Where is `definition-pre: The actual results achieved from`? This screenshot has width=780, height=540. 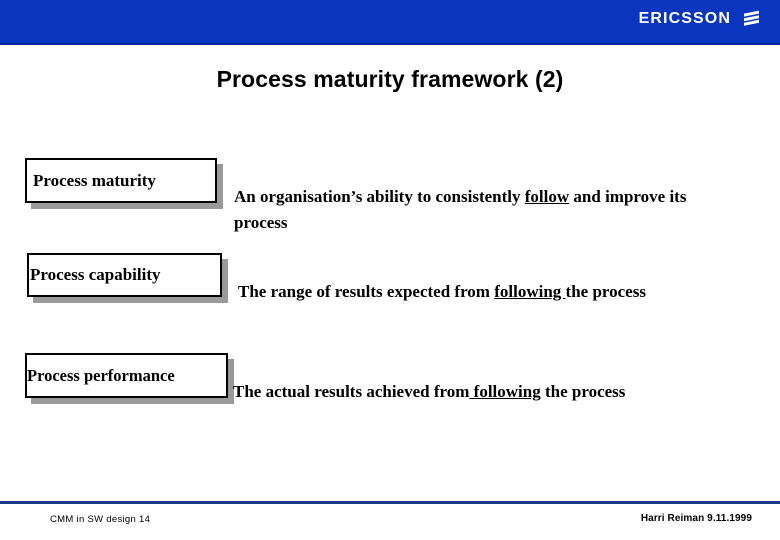
definition-pre: The actual results achieved from is located at coordinates (351, 391).